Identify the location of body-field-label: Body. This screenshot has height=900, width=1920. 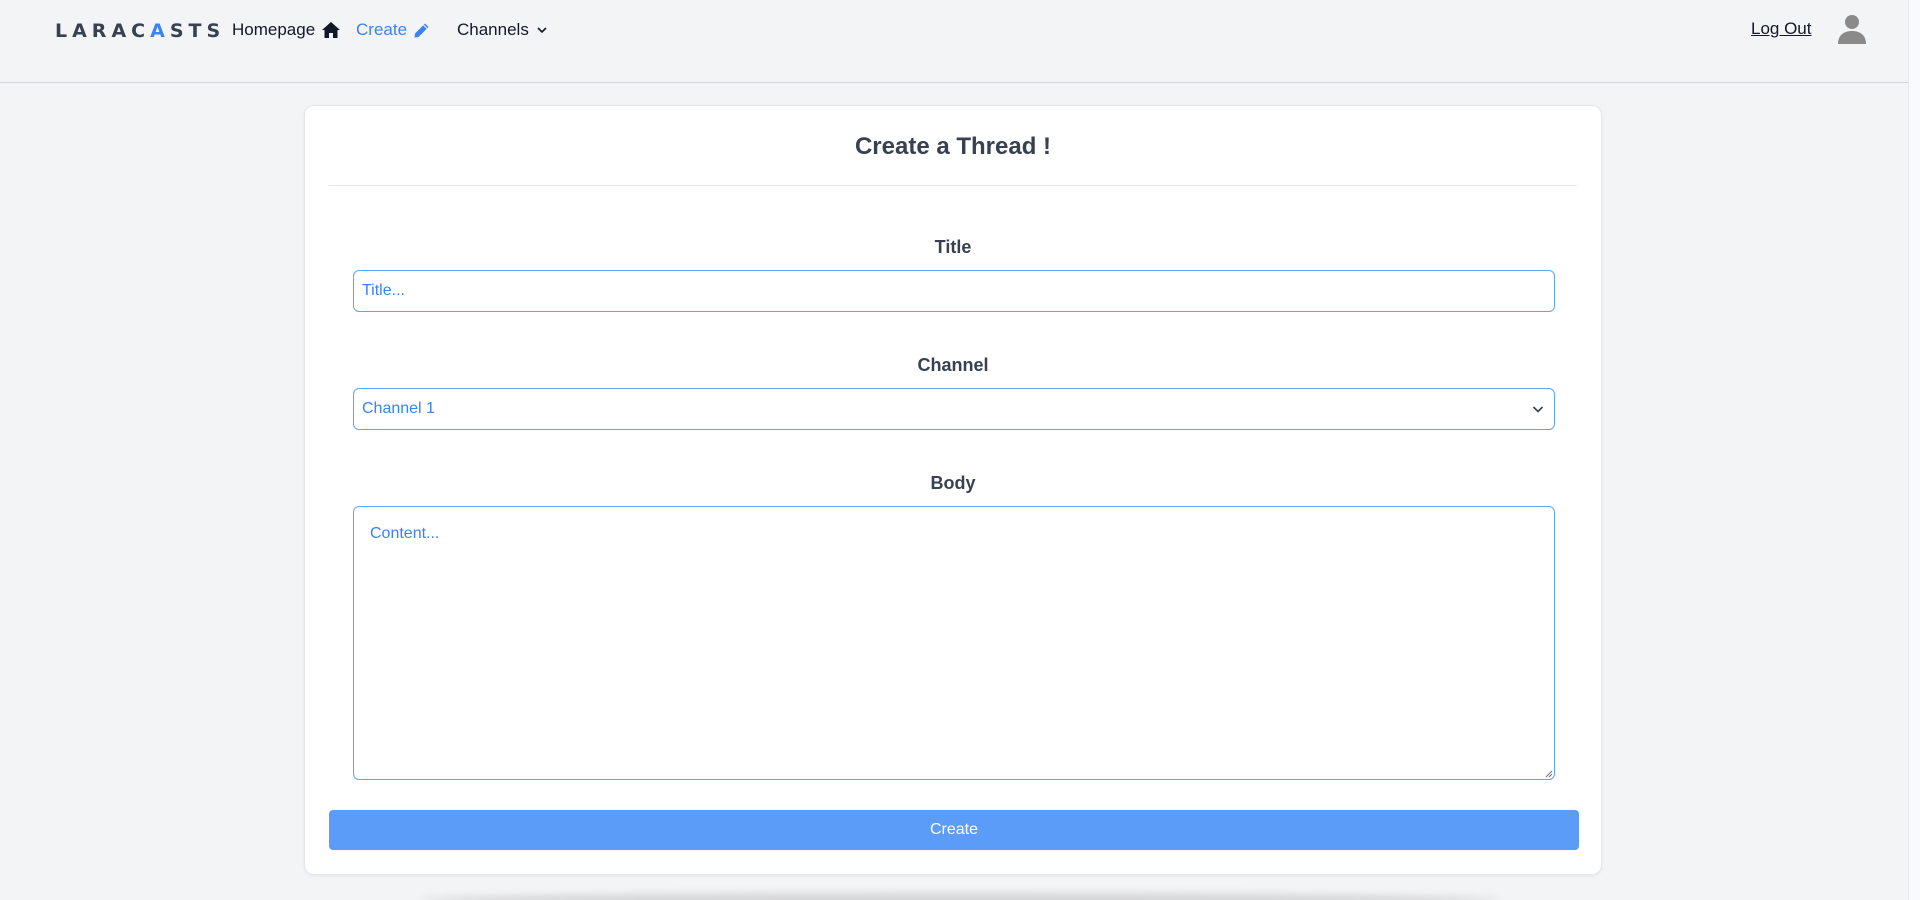
(953, 483).